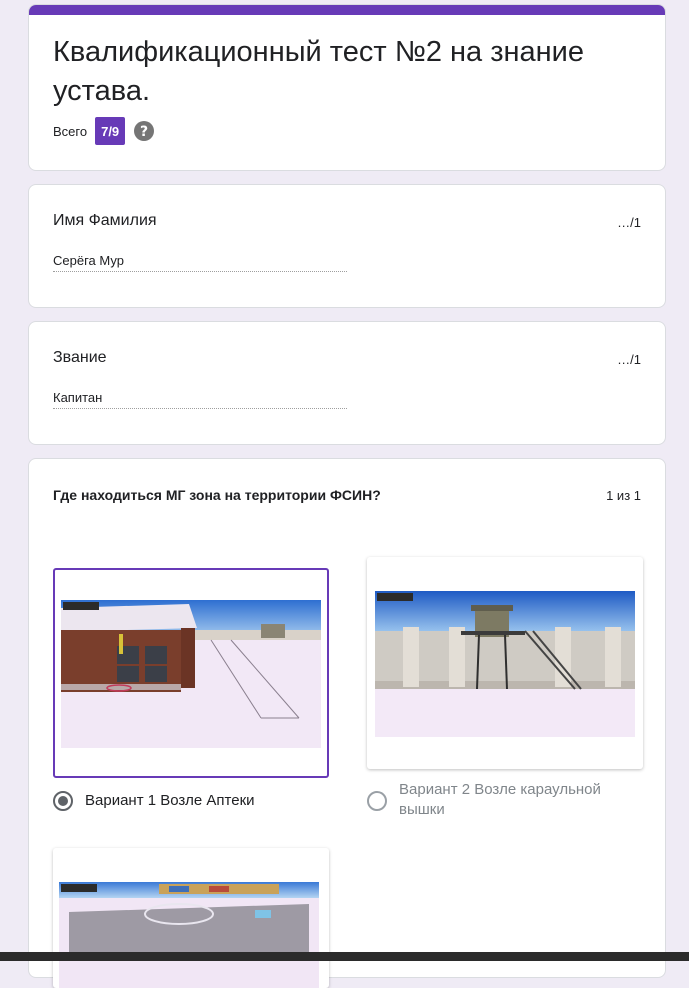  I want to click on total-score-row: Всего 7/9 ?, so click(104, 131).